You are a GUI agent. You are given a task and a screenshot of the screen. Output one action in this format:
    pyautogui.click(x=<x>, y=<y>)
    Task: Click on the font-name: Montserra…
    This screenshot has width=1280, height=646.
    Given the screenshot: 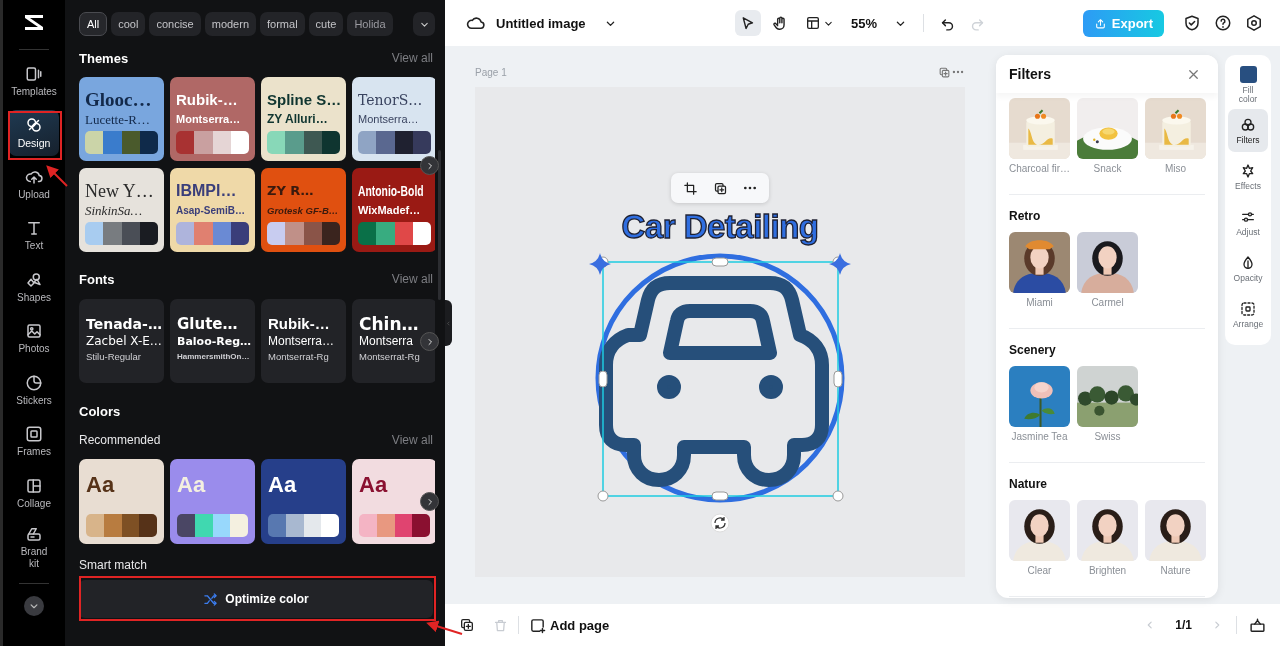 What is the action you would take?
    pyautogui.click(x=302, y=341)
    